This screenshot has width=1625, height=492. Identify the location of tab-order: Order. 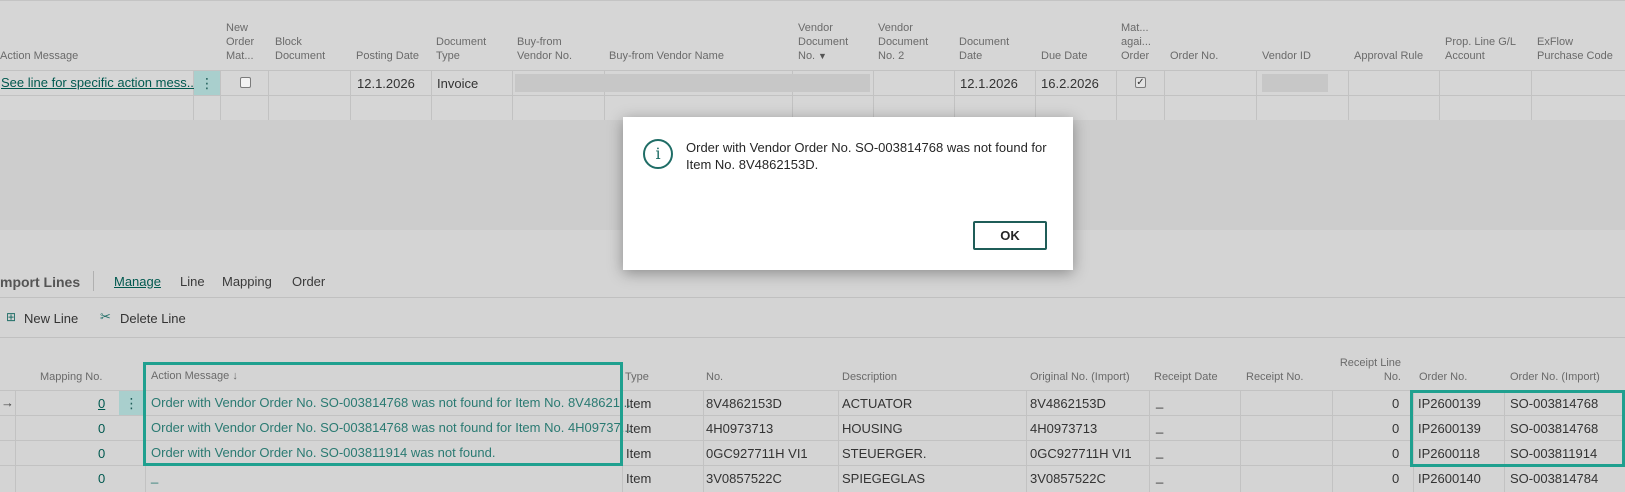
(308, 281).